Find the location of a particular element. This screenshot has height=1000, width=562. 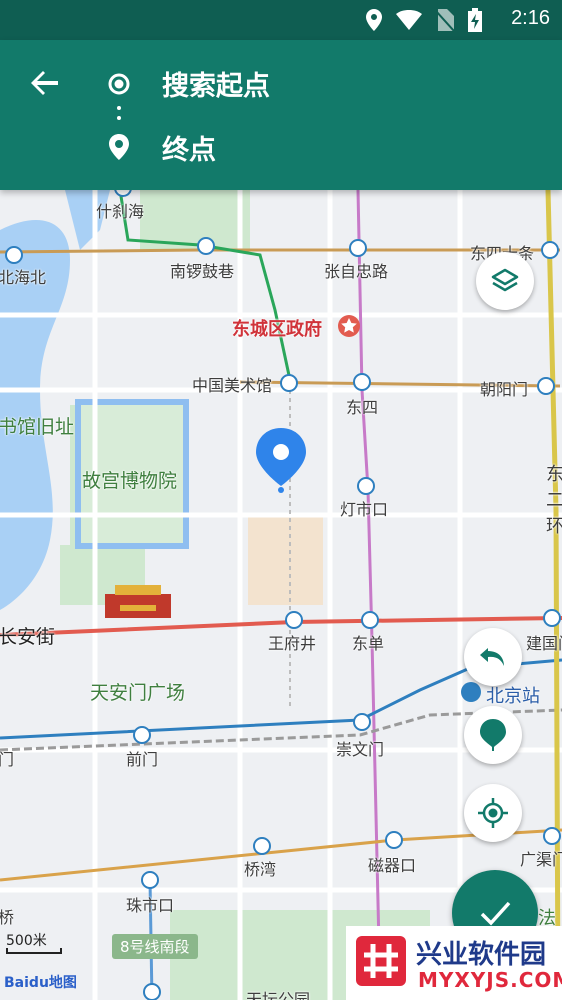

undo-icon is located at coordinates (492, 657).